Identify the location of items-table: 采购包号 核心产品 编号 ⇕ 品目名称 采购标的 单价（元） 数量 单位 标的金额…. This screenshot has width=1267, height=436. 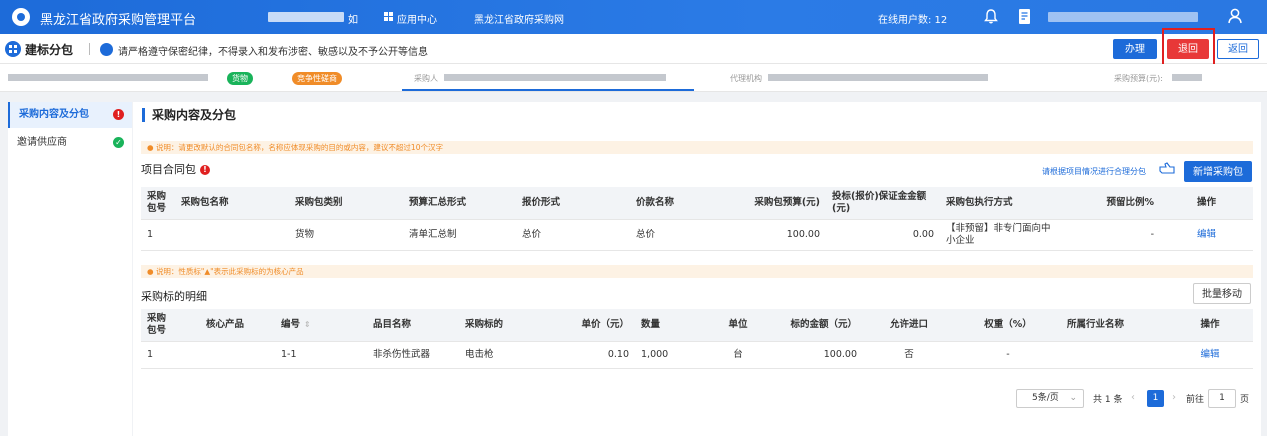
(697, 339).